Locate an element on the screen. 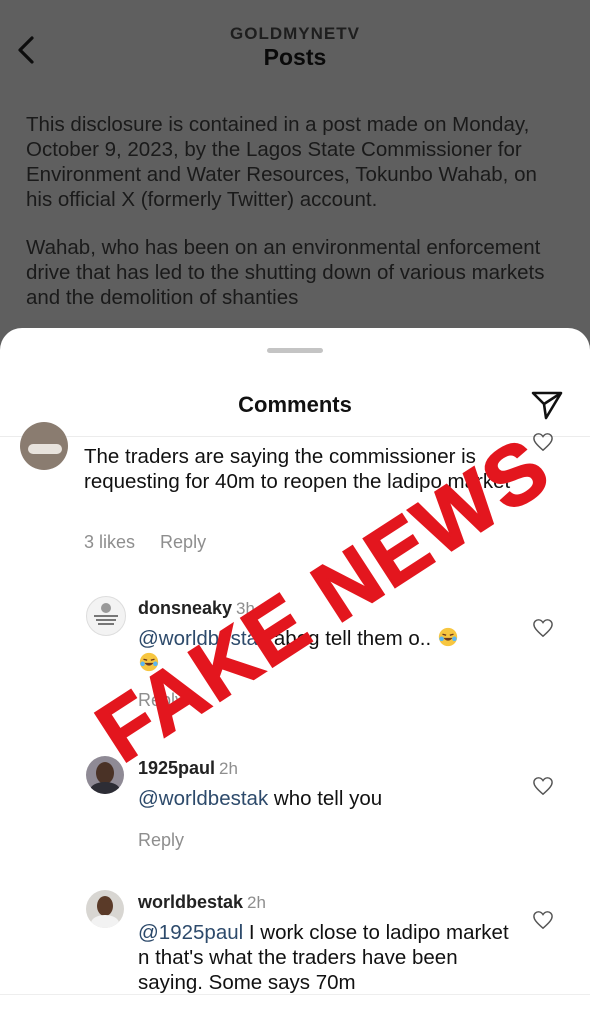  laughing-tears-emoji-icon is located at coordinates (448, 637).